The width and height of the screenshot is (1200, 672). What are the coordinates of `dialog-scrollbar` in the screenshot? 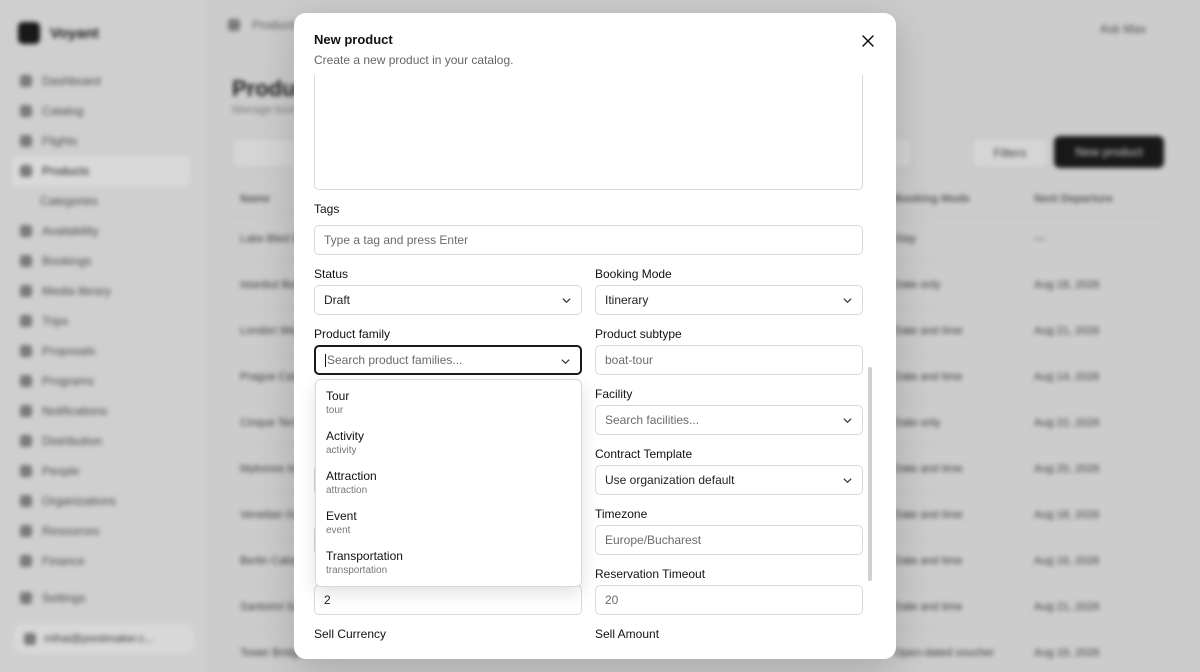 It's located at (870, 474).